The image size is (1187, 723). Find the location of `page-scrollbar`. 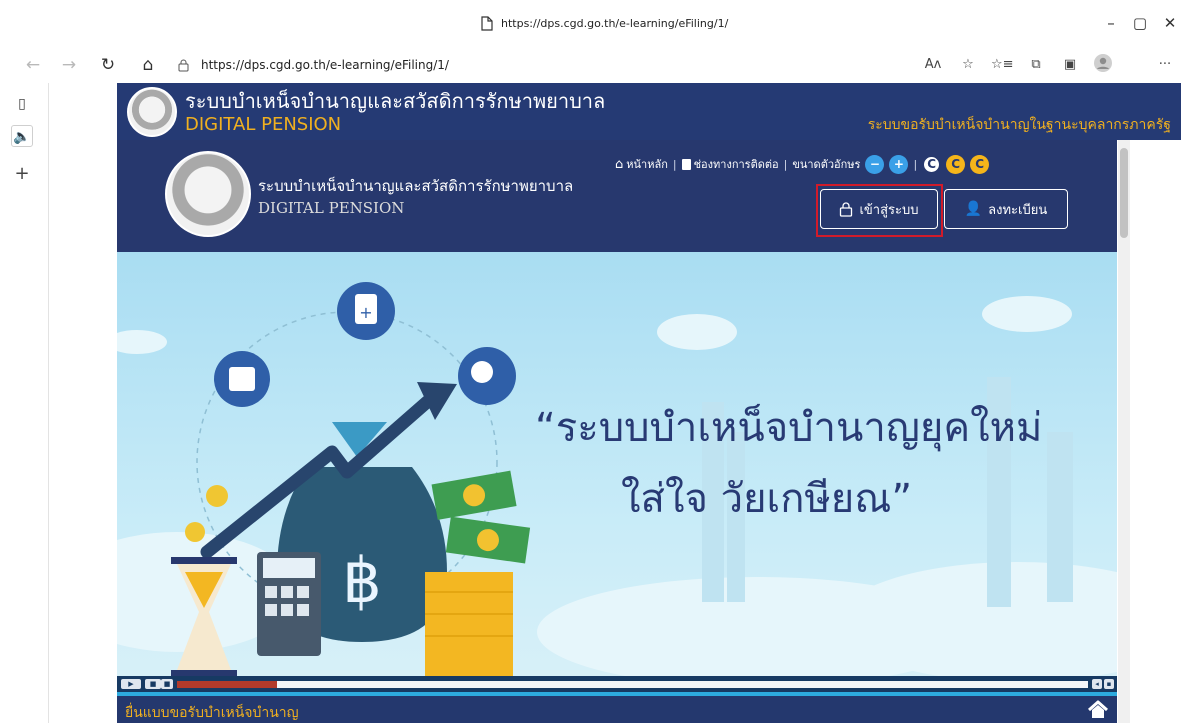

page-scrollbar is located at coordinates (1124, 431).